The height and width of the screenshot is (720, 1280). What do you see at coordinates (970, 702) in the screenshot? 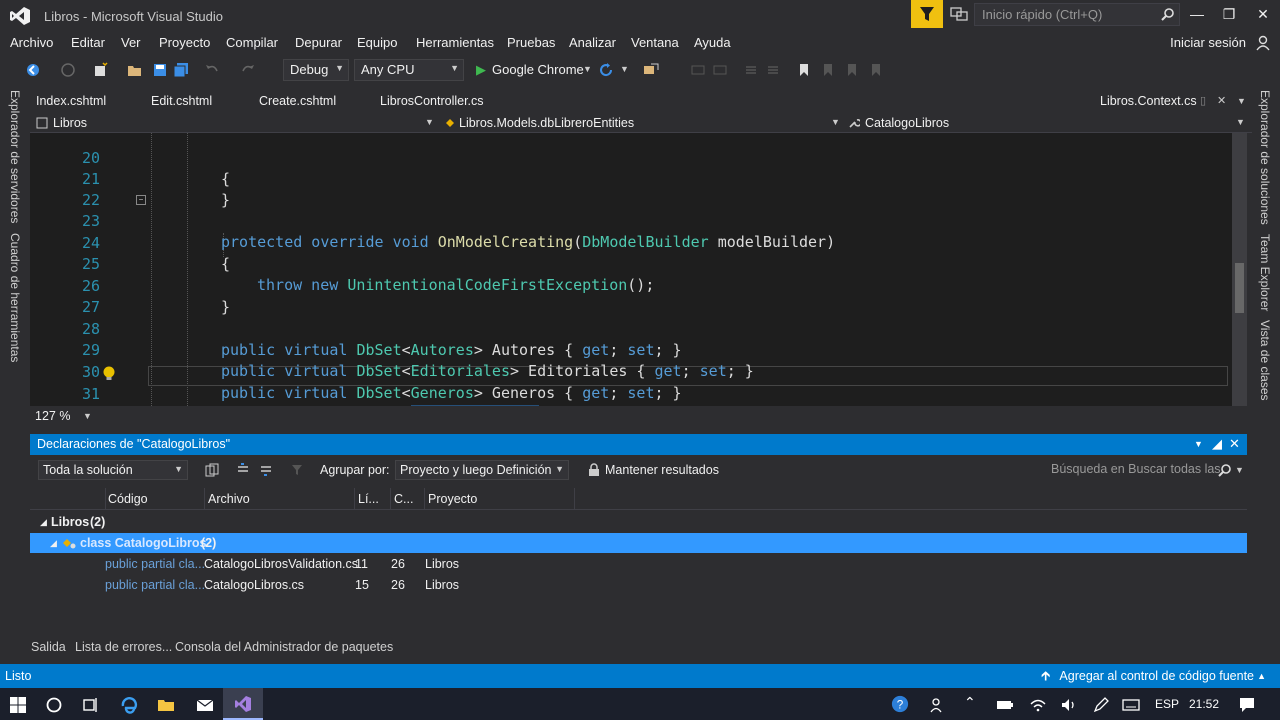
I see `chevron-up-icon: ⌃` at bounding box center [970, 702].